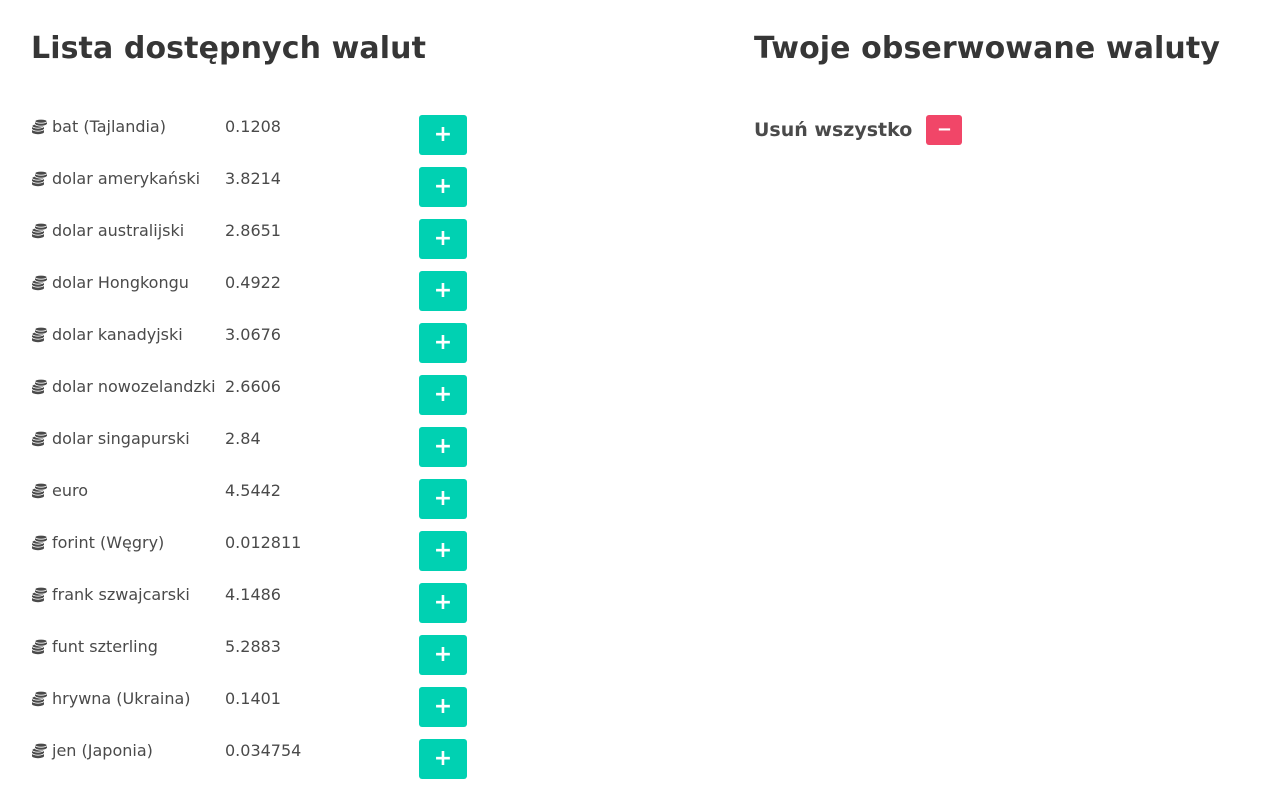 This screenshot has height=786, width=1281. I want to click on currency-row: funt szterling 5.2883 +, so click(256, 661).